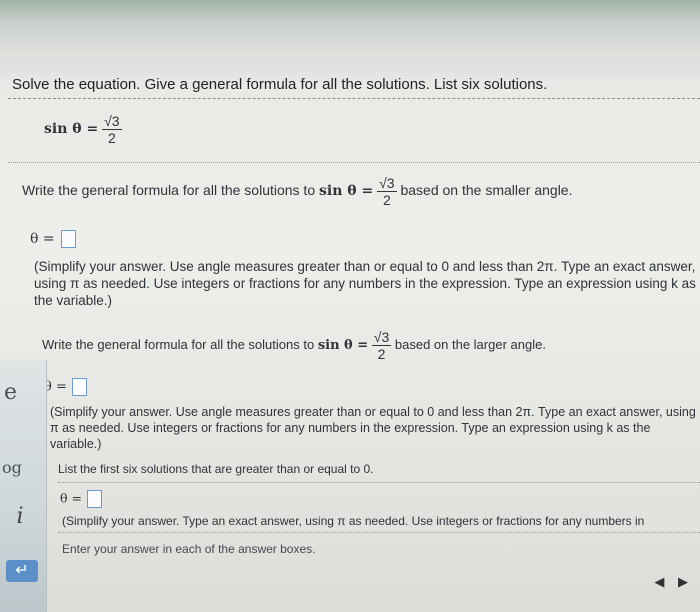 Image resolution: width=700 pixels, height=612 pixels. I want to click on given-fraction: √3 2, so click(112, 129).